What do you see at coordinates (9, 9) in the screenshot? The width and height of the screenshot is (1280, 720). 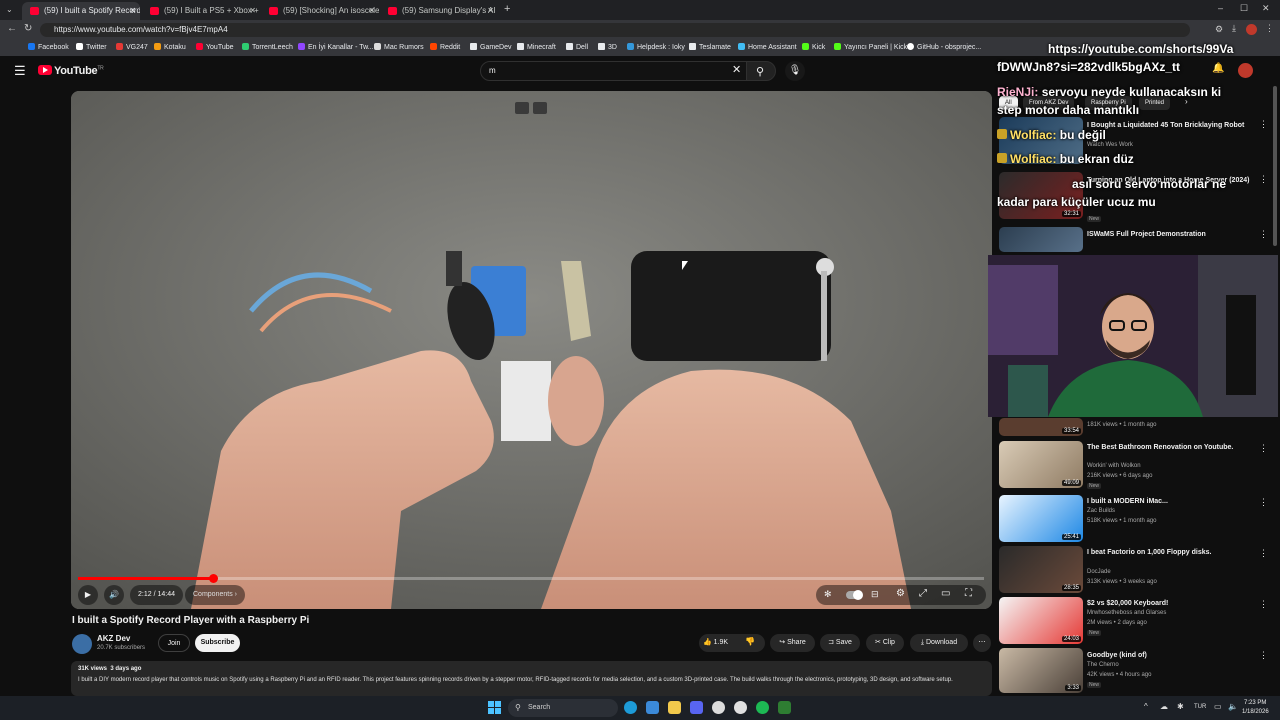 I see `tab-search-chevron-icon: ⌄` at bounding box center [9, 9].